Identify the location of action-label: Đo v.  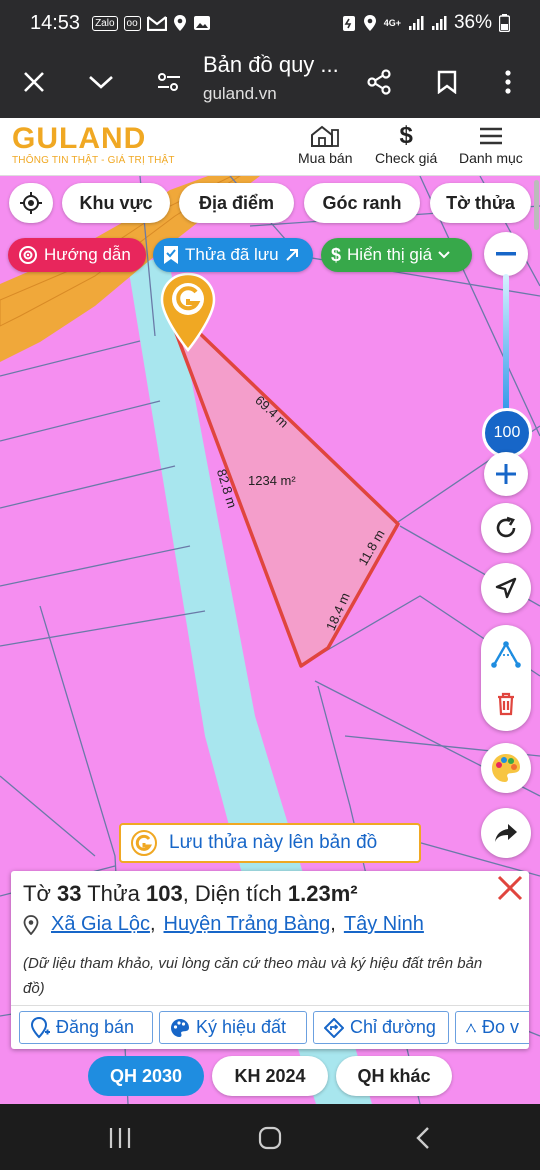
(500, 1027).